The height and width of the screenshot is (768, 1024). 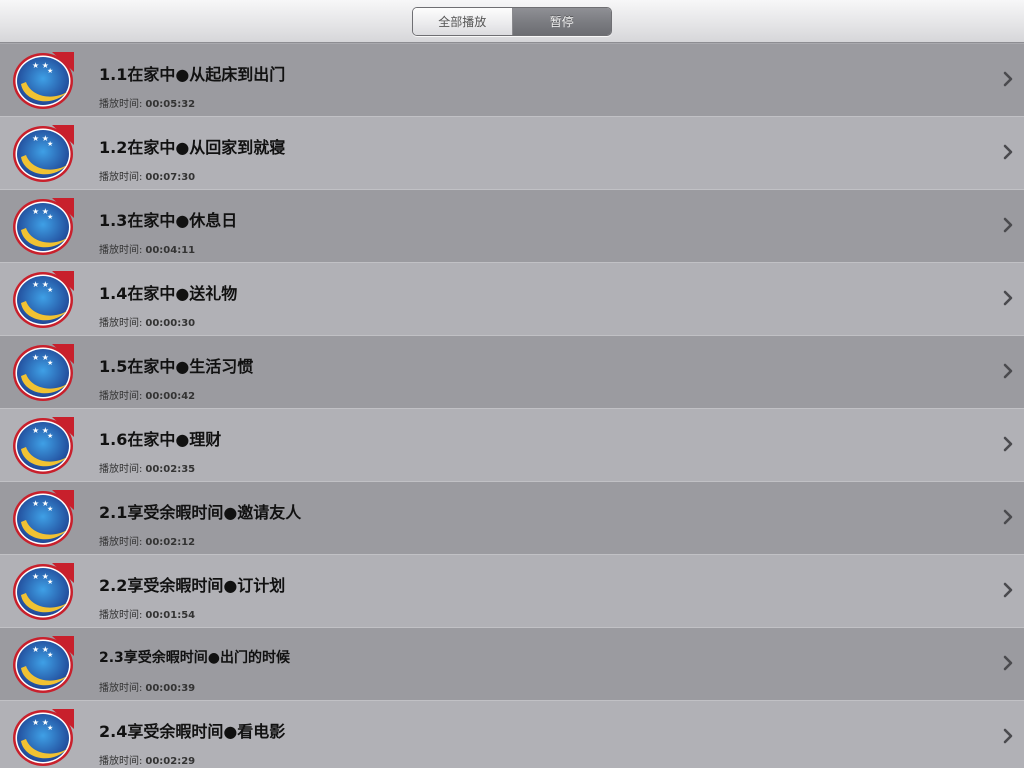 I want to click on item-title: 2.4享受余暇时间●看电影, so click(x=192, y=731).